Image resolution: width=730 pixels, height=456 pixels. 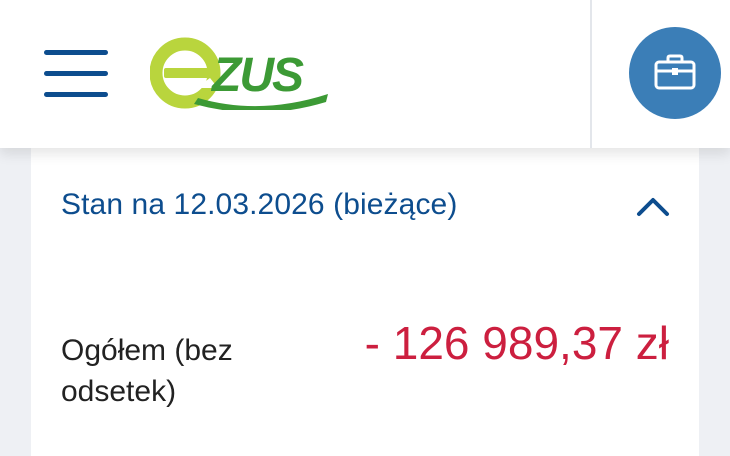 I want to click on chevron-up-icon, so click(x=653, y=206).